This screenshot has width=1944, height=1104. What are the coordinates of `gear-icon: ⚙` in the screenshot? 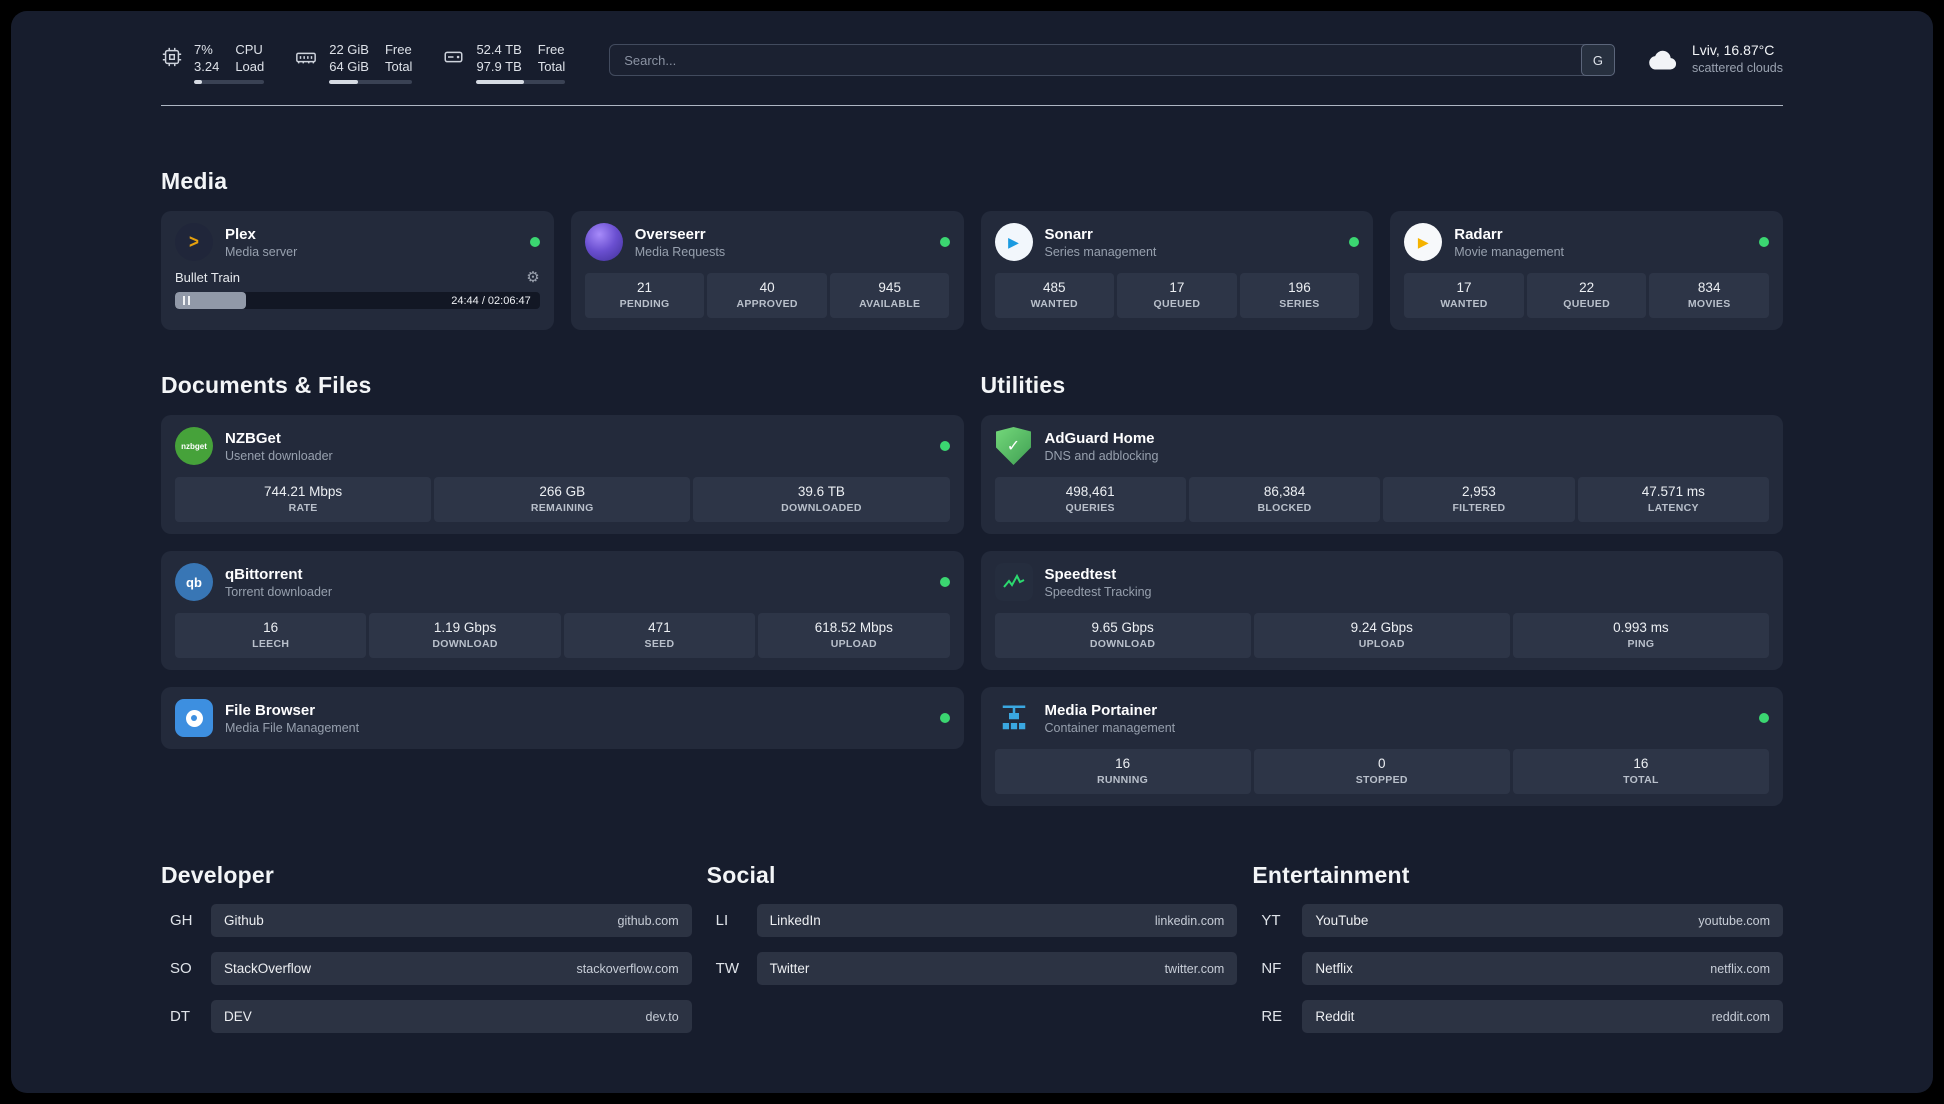 It's located at (532, 277).